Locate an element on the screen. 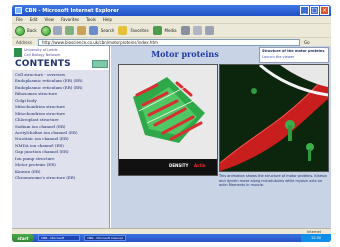 The width and height of the screenshot is (340, 247). site-name-line1: University of Leeds is located at coordinates (41, 50).